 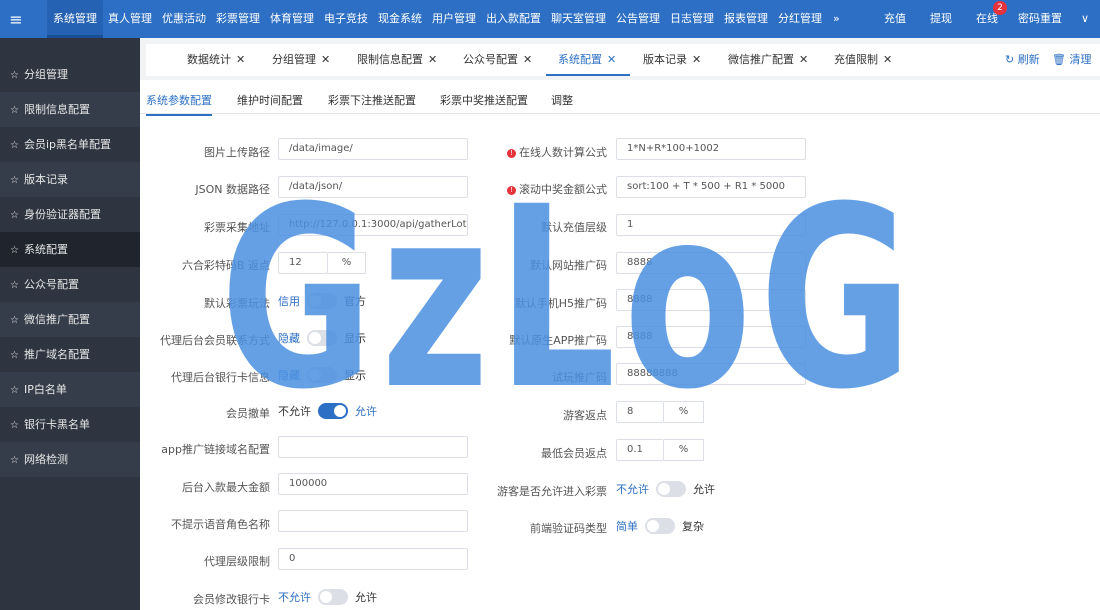 What do you see at coordinates (562, 100) in the screenshot?
I see `subtab: 调整` at bounding box center [562, 100].